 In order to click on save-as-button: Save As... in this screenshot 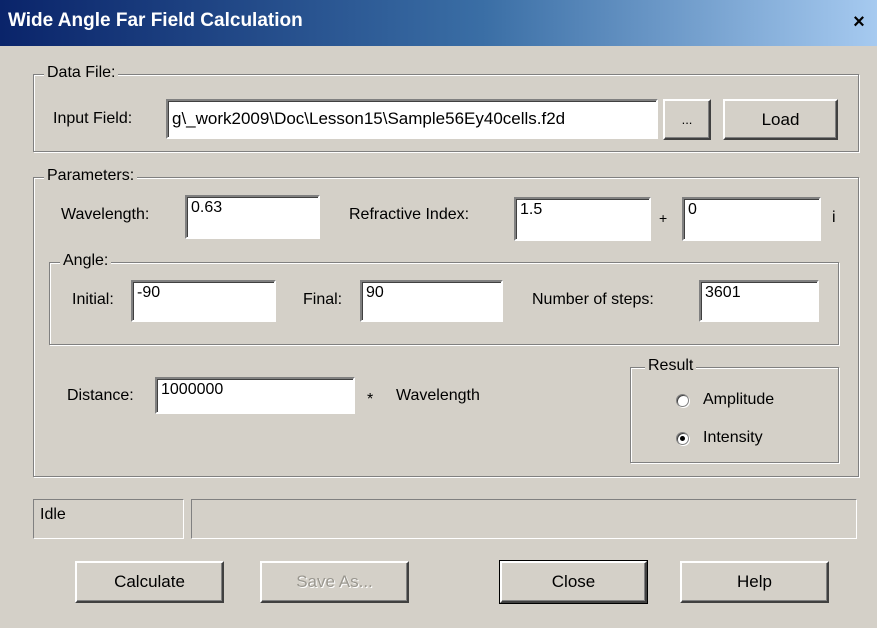, I will do `click(334, 582)`.